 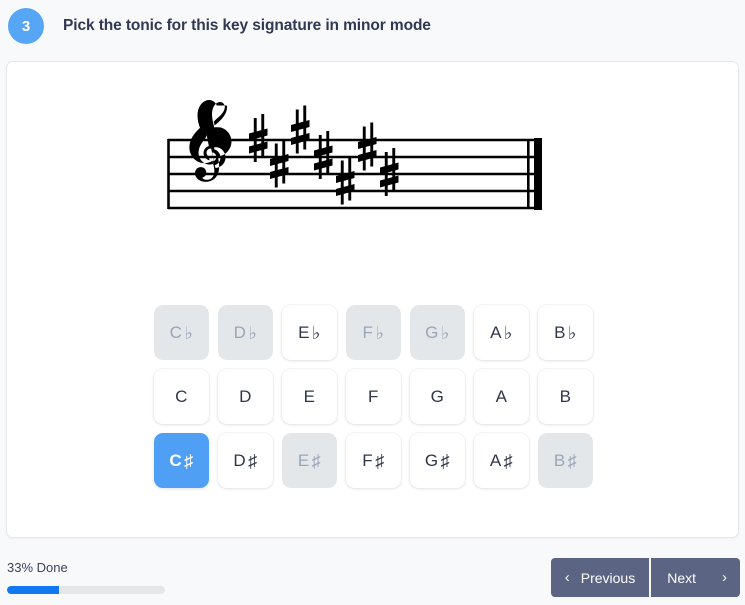 I want to click on sharp-b-sharp, so click(x=388, y=172).